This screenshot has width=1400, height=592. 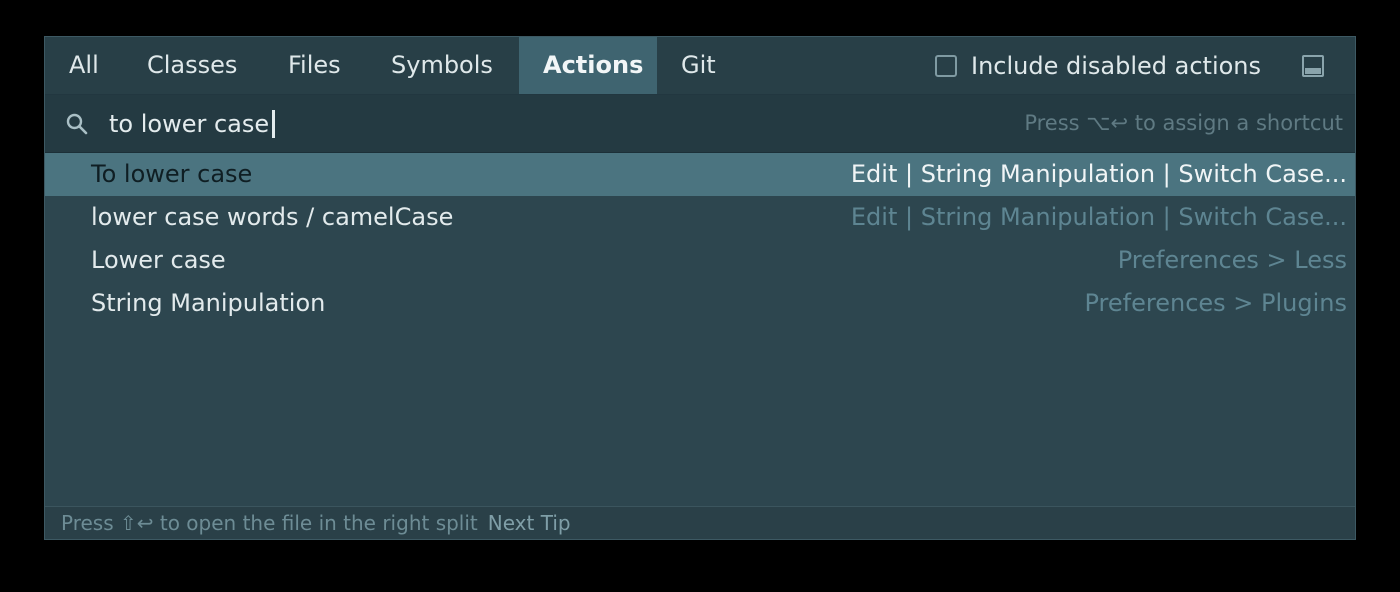 What do you see at coordinates (158, 260) in the screenshot?
I see `result-name: Lower case` at bounding box center [158, 260].